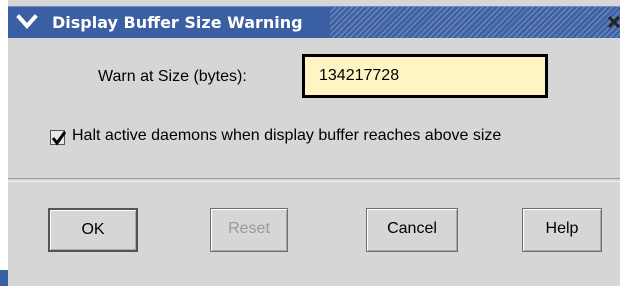  Describe the element at coordinates (412, 230) in the screenshot. I see `cancel-button: Cancel` at that location.